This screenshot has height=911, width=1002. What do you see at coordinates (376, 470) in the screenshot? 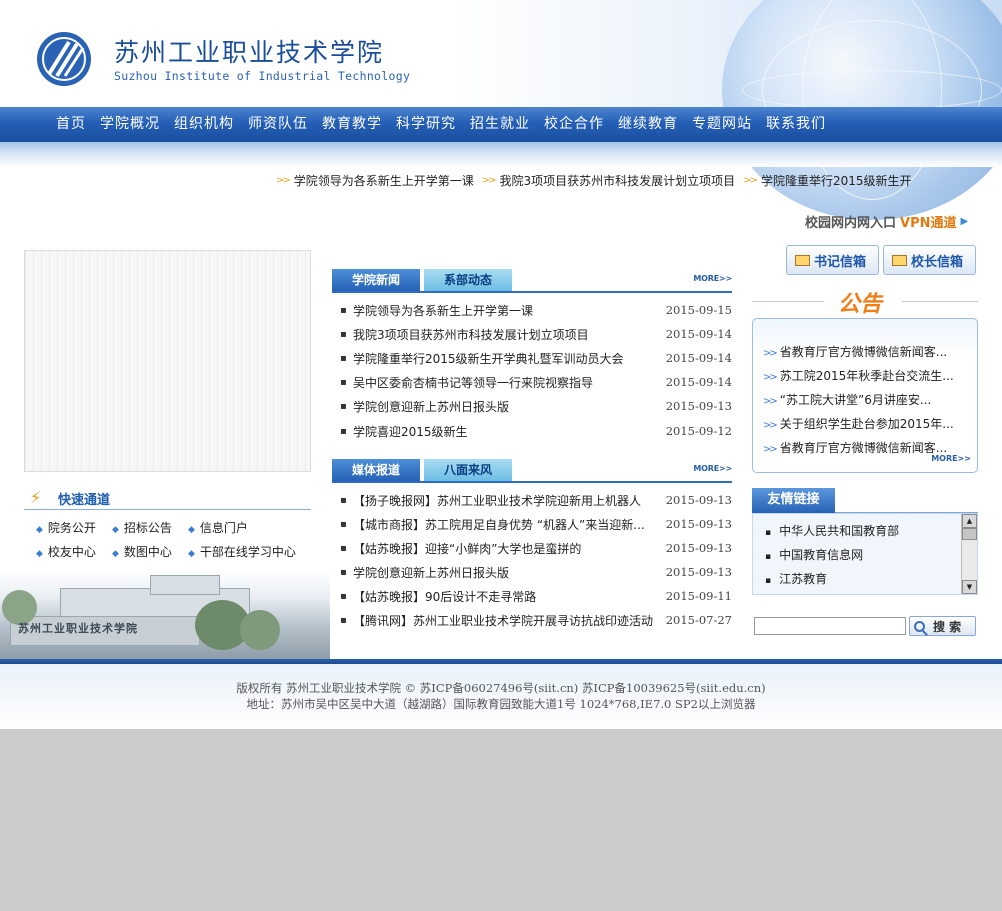
I see `tab-media-reports: 媒体报道` at bounding box center [376, 470].